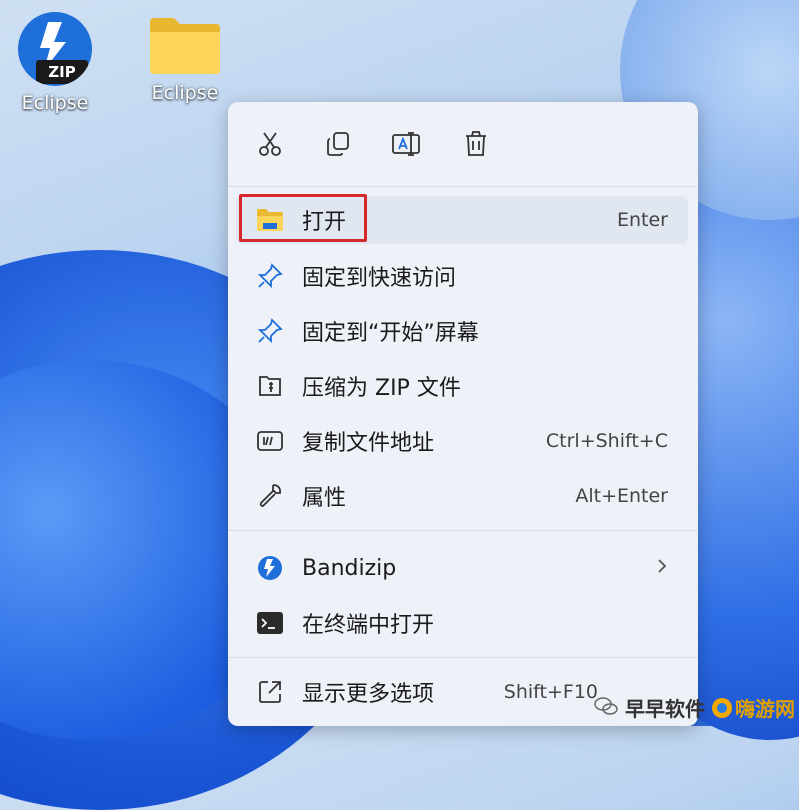 The height and width of the screenshot is (810, 799). What do you see at coordinates (55, 49) in the screenshot?
I see `bandizip-archive-icon: ZIP` at bounding box center [55, 49].